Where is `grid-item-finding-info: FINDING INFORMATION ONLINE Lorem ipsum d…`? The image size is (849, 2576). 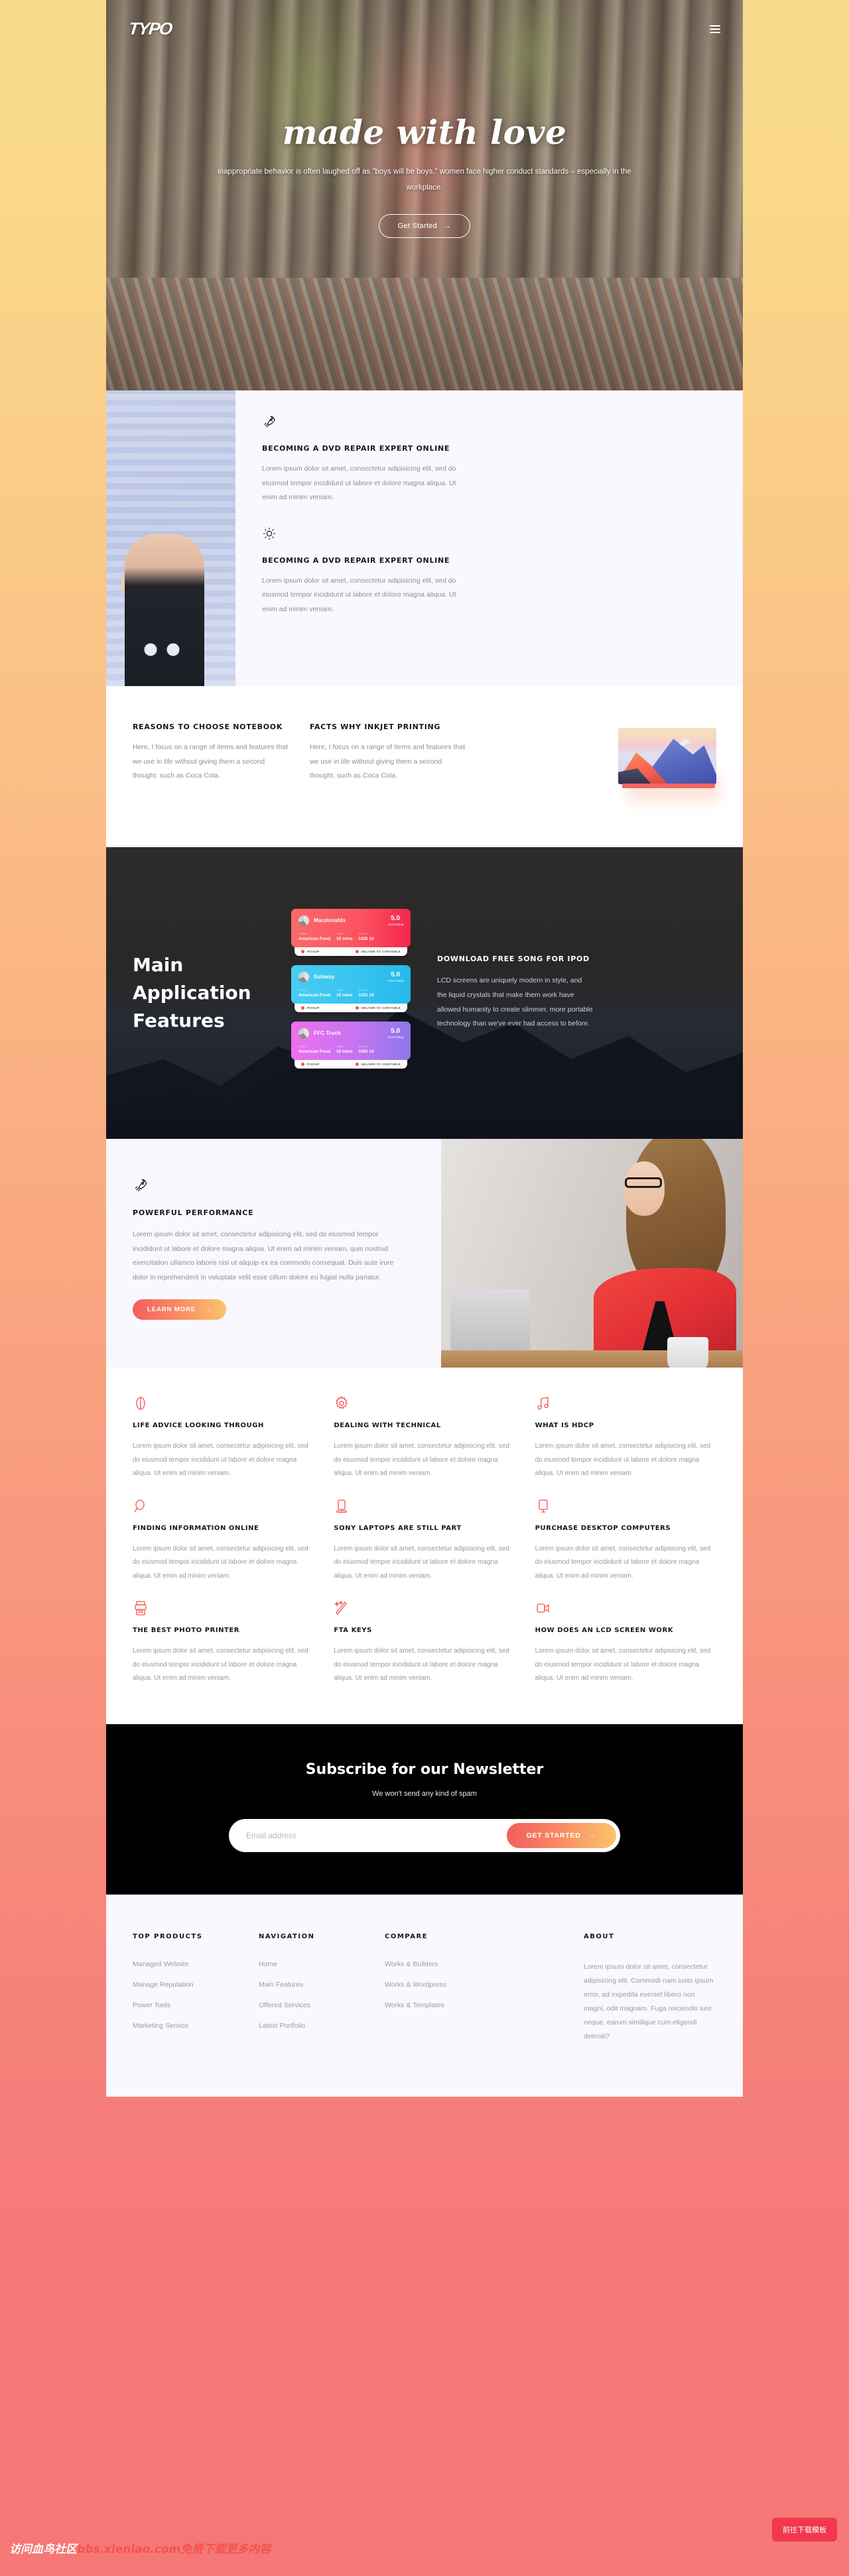 grid-item-finding-info: FINDING INFORMATION ONLINE Lorem ipsum d… is located at coordinates (224, 1544).